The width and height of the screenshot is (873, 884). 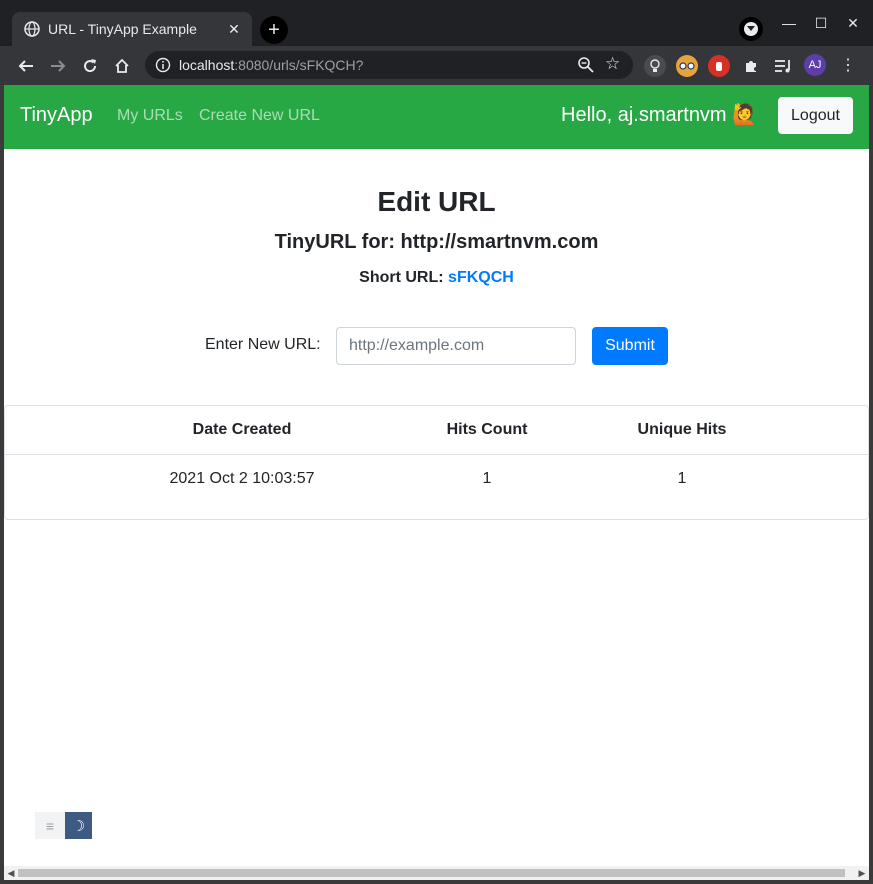 What do you see at coordinates (234, 29) in the screenshot?
I see `tab-close-icon: ✕` at bounding box center [234, 29].